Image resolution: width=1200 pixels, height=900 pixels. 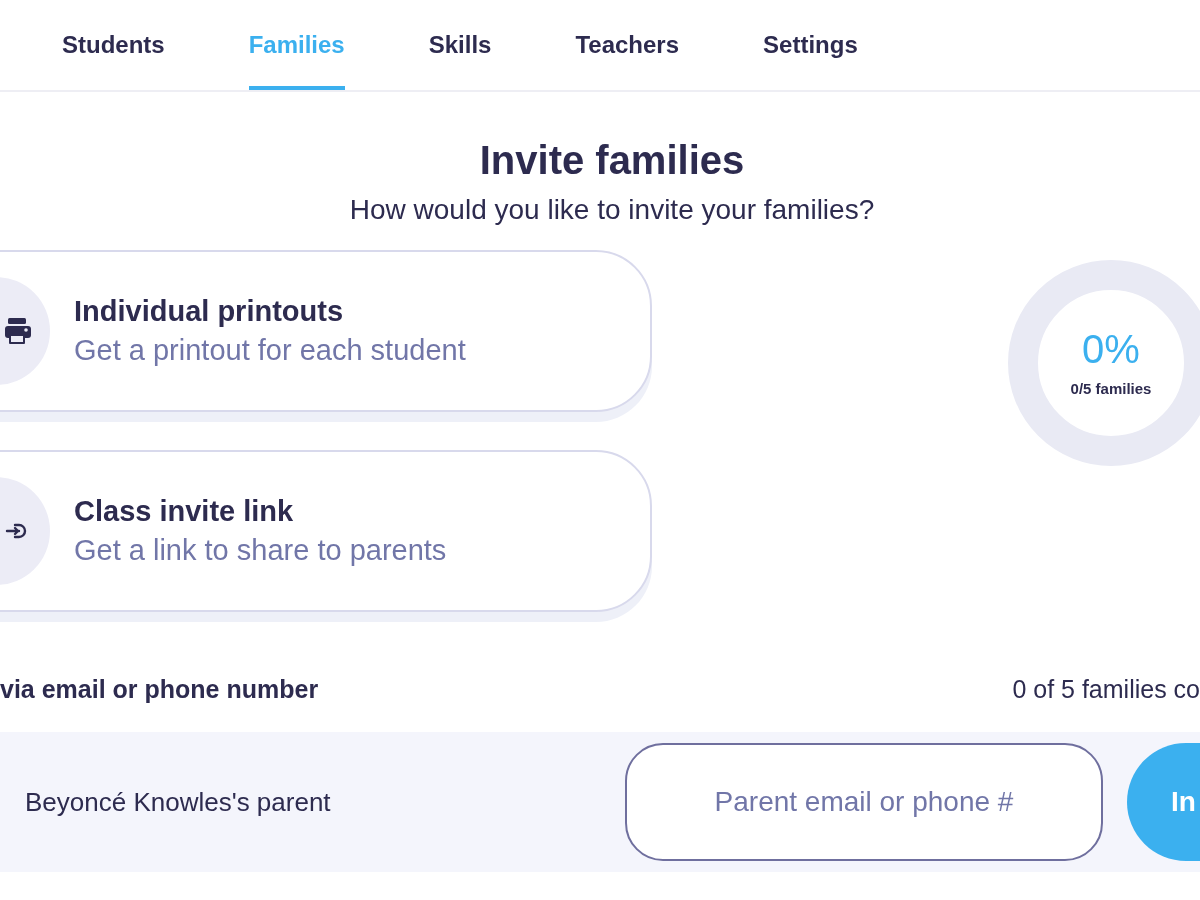 I want to click on section-label: via email or phone number, so click(x=159, y=690).